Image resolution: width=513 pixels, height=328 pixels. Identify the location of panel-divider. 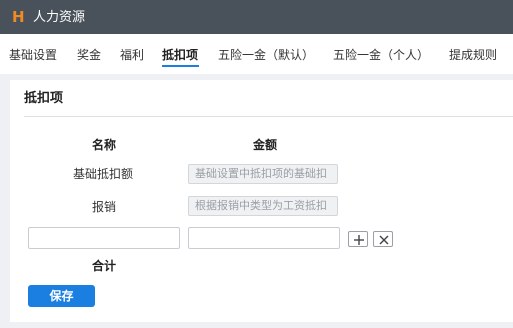
(268, 116).